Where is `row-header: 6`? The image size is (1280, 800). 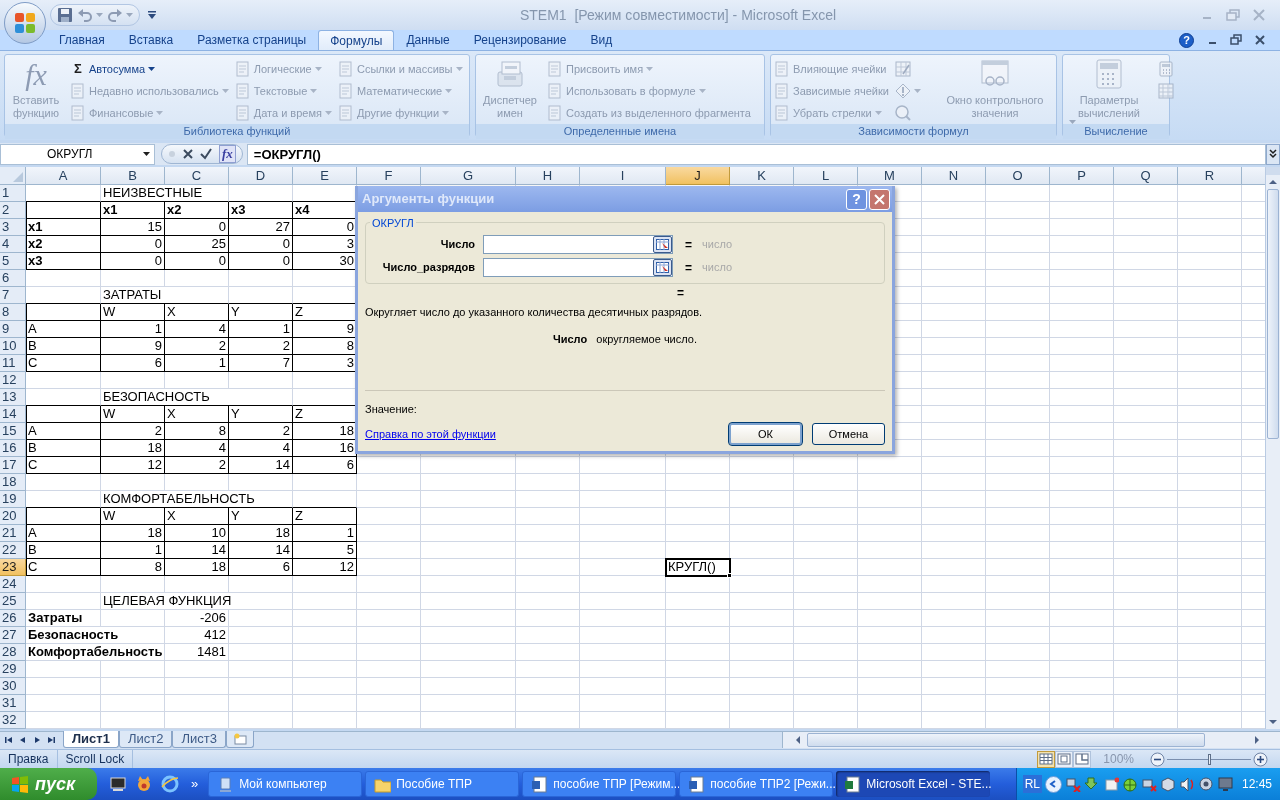
row-header: 6 is located at coordinates (13, 278).